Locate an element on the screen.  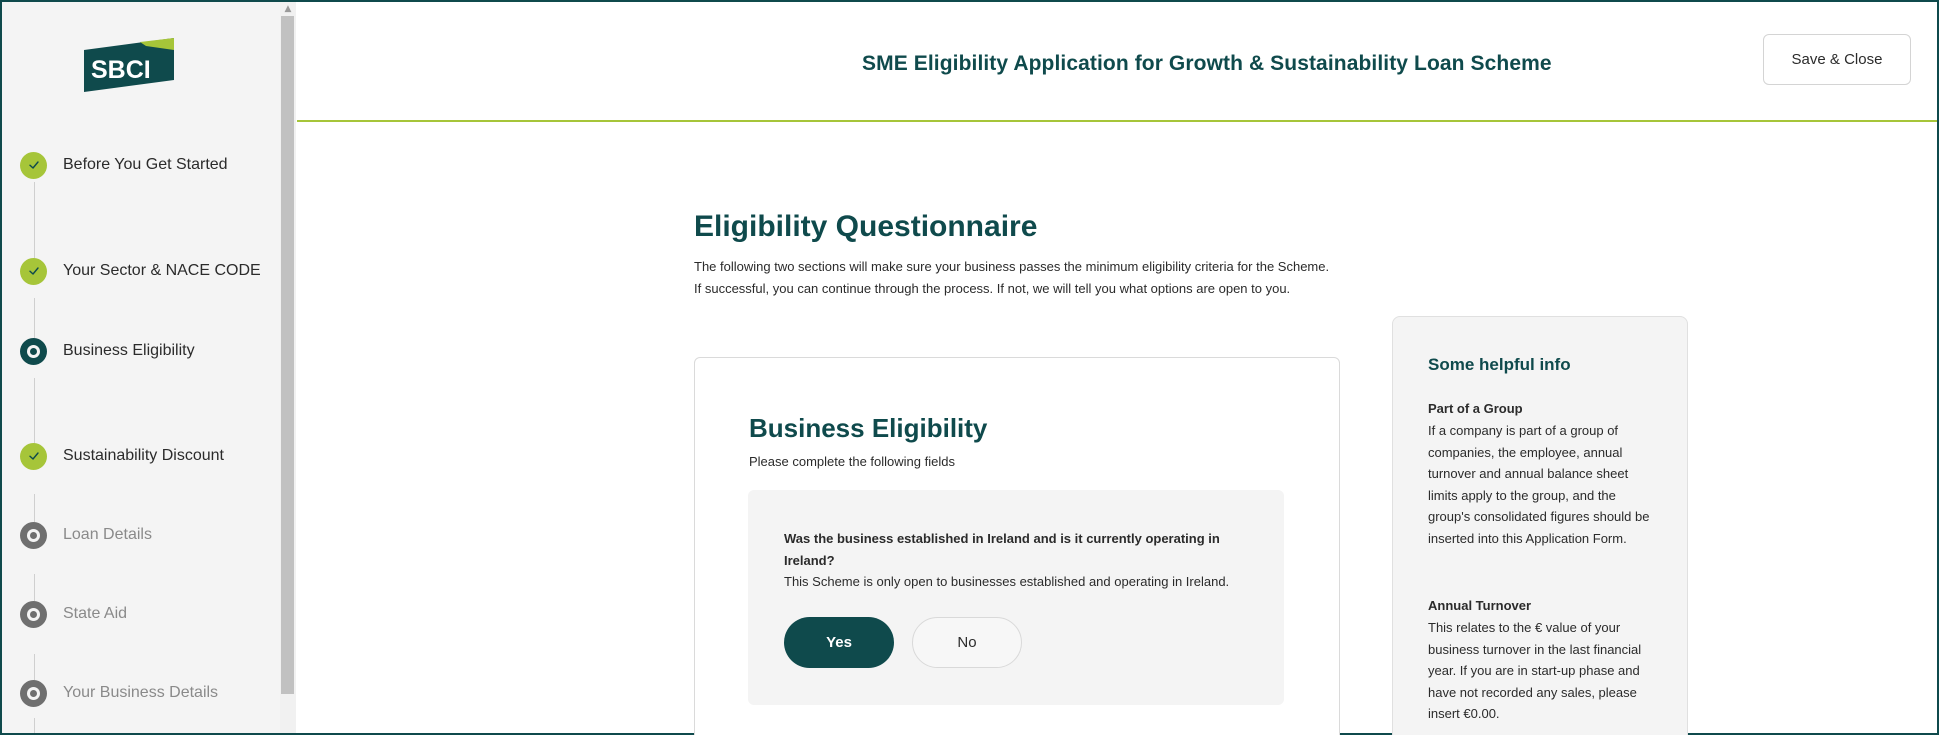
sbci-logo: SBCI is located at coordinates (129, 65).